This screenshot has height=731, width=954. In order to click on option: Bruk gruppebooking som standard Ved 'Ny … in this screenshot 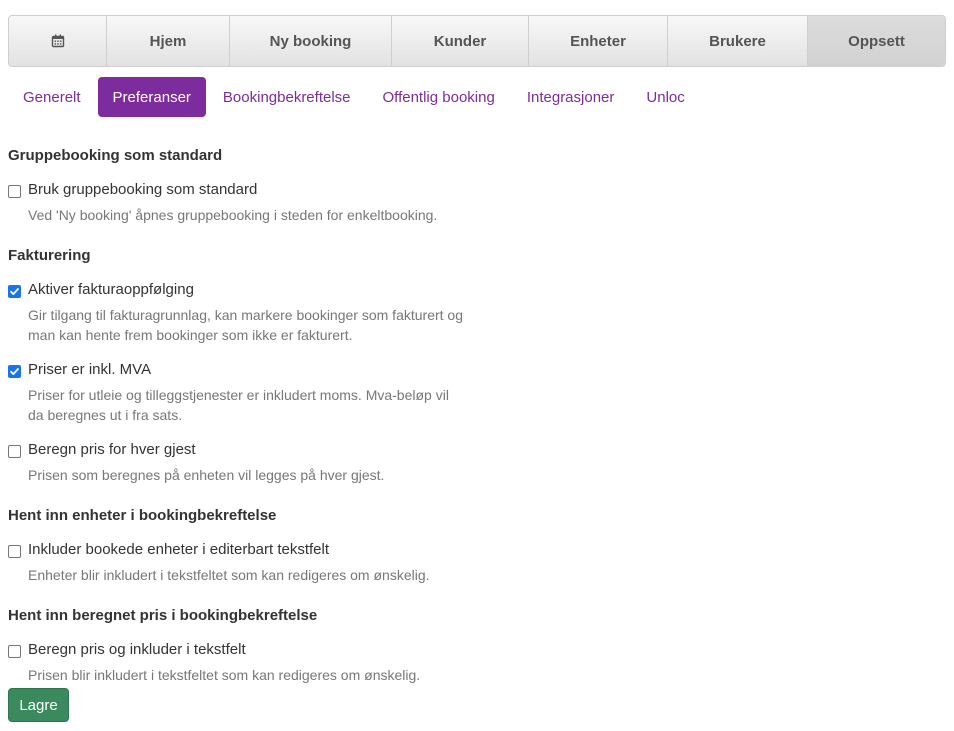, I will do `click(268, 202)`.